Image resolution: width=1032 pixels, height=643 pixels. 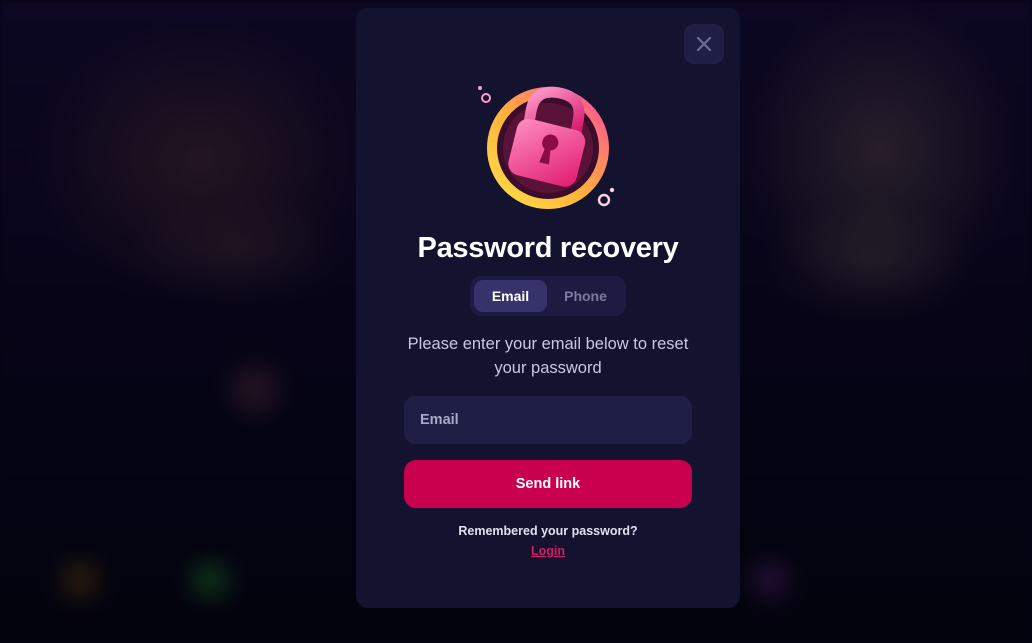 I want to click on remembered-password-text: Remembered your password?, so click(x=548, y=531).